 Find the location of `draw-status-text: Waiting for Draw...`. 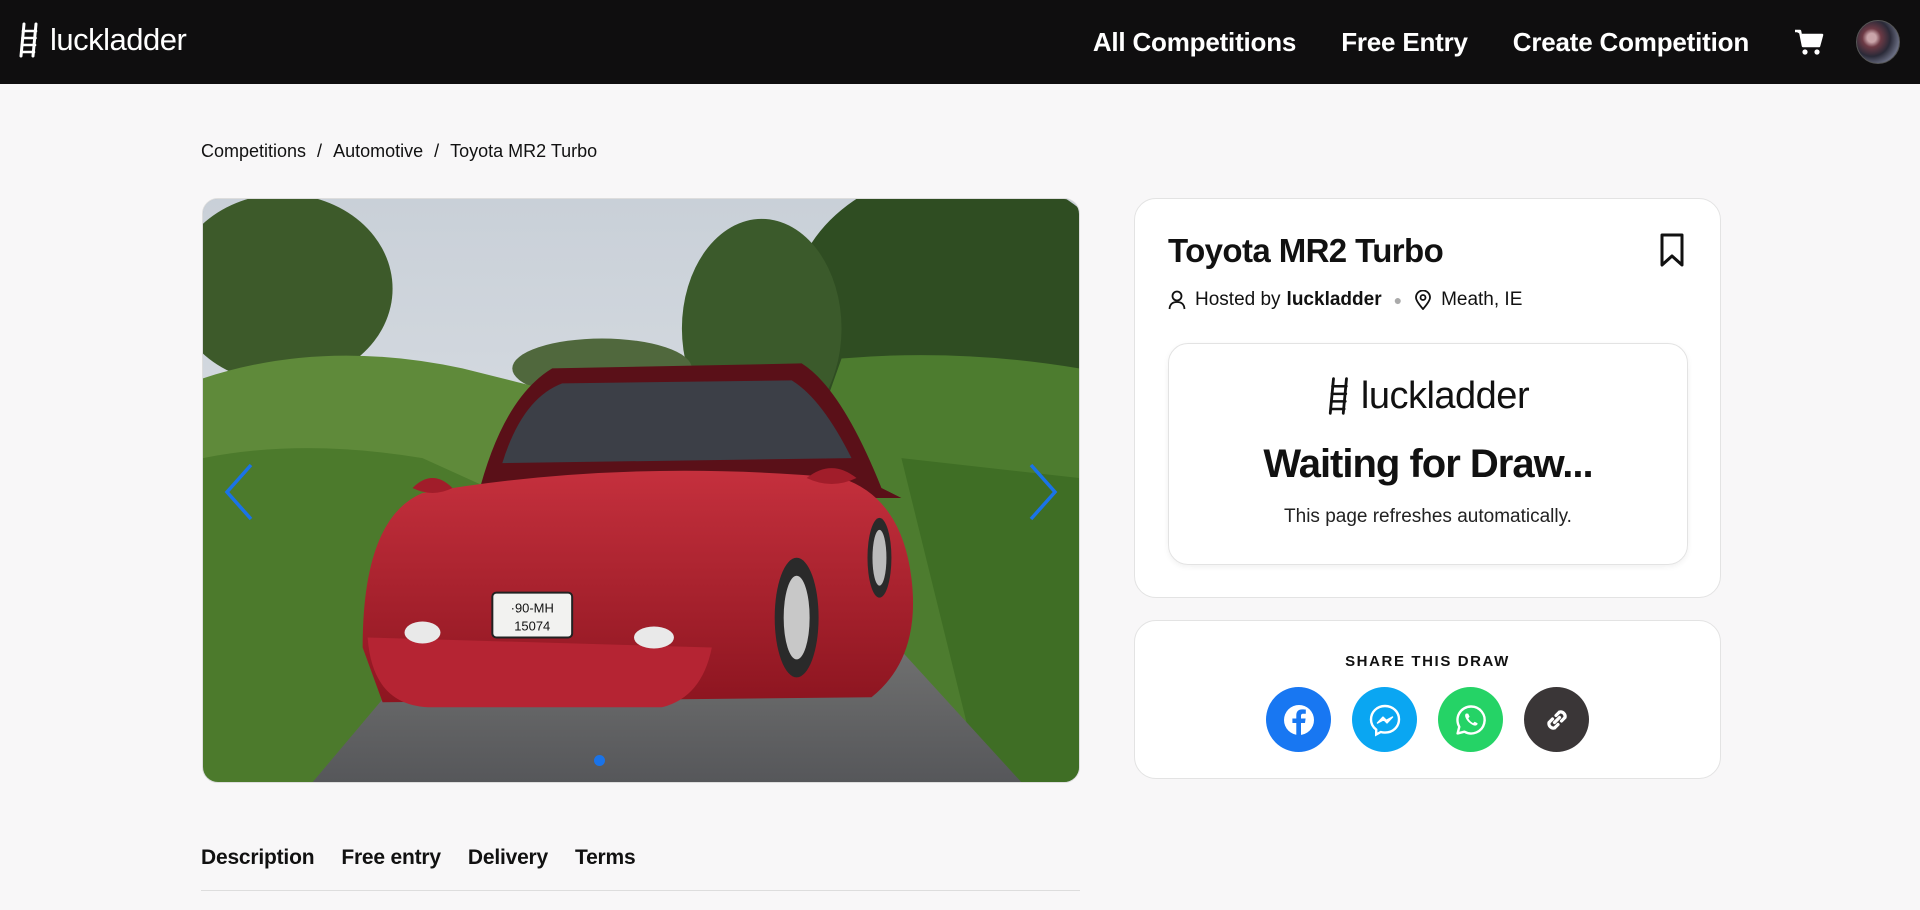

draw-status-text: Waiting for Draw... is located at coordinates (1428, 464).